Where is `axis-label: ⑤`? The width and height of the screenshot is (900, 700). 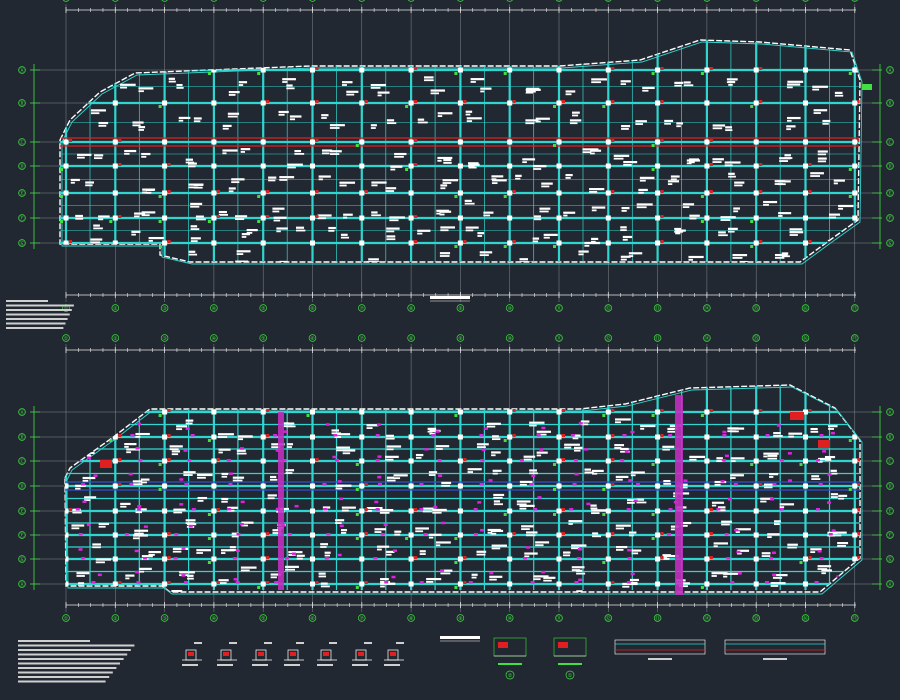
axis-label: ⑤ is located at coordinates (263, 619).